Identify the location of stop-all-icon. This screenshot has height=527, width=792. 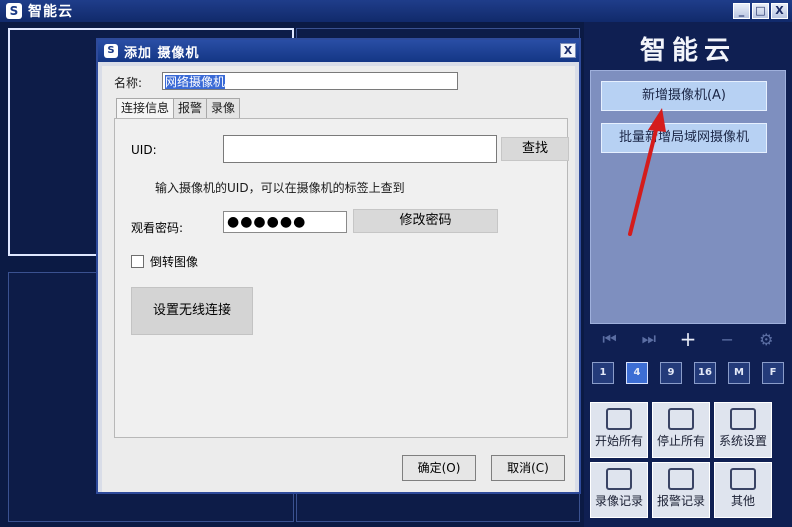
(681, 419).